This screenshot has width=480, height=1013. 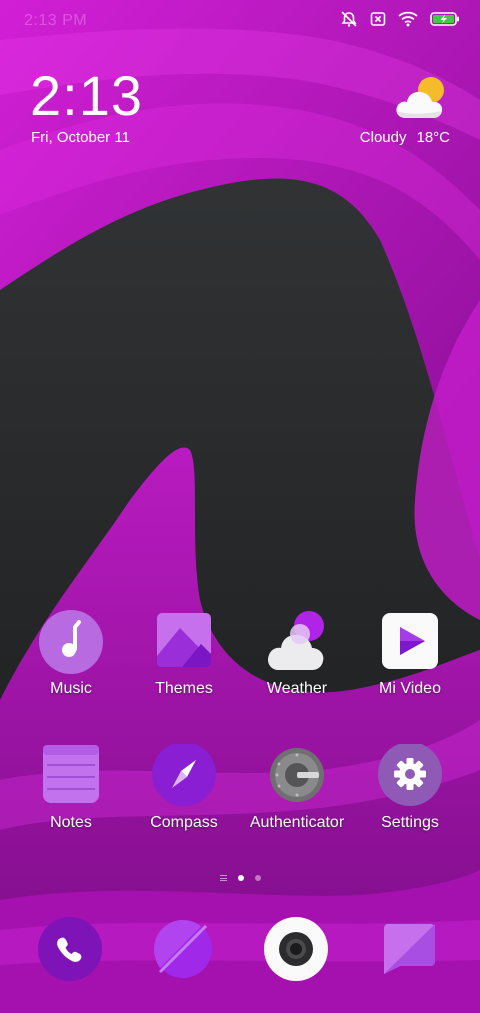 What do you see at coordinates (410, 642) in the screenshot?
I see `play-icon` at bounding box center [410, 642].